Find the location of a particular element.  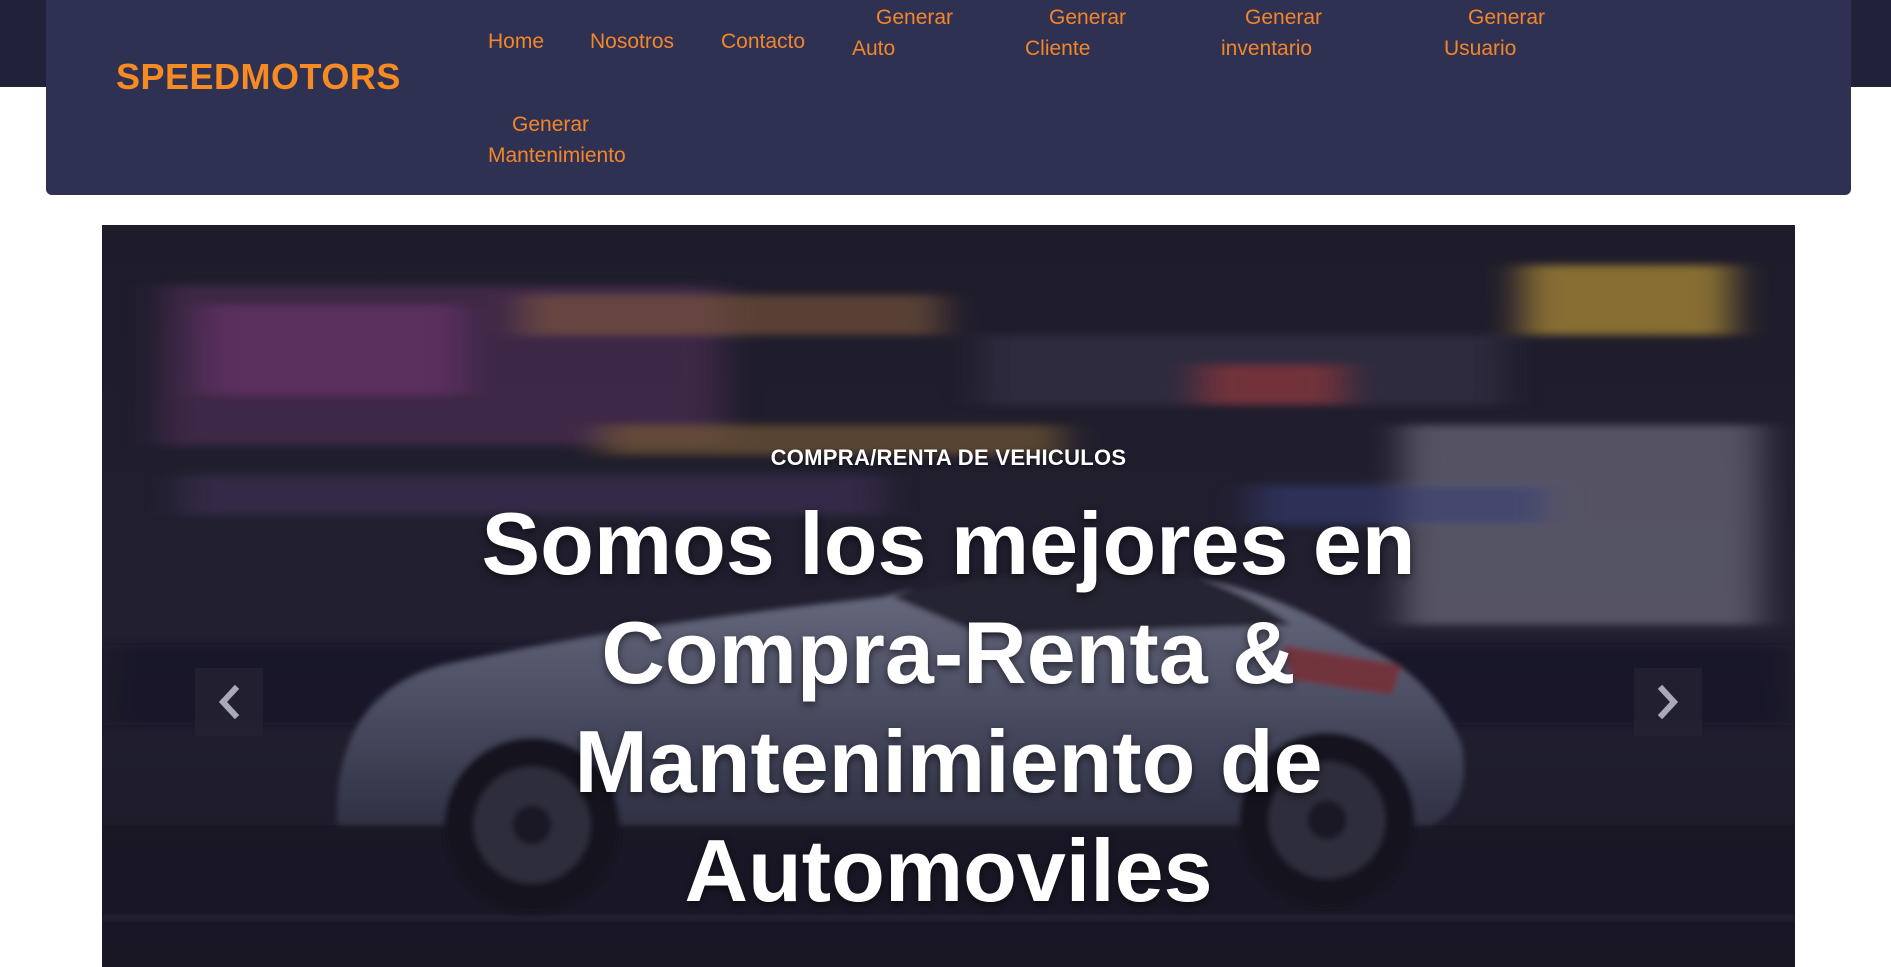

brand-logo: SPEEDMOTORS is located at coordinates (258, 77).